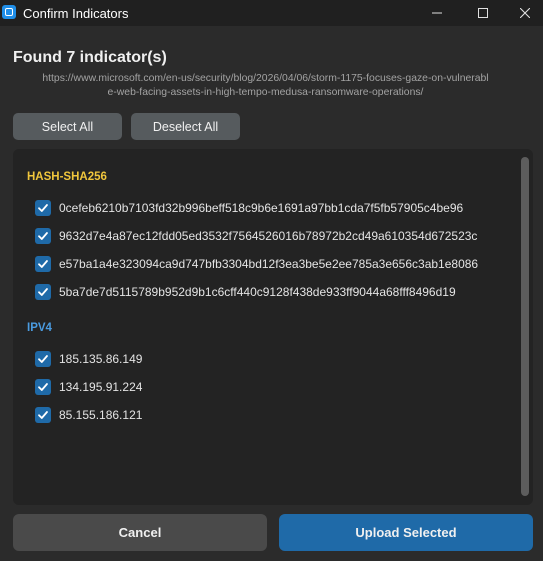 The width and height of the screenshot is (543, 561). I want to click on maximize-button, so click(483, 13).